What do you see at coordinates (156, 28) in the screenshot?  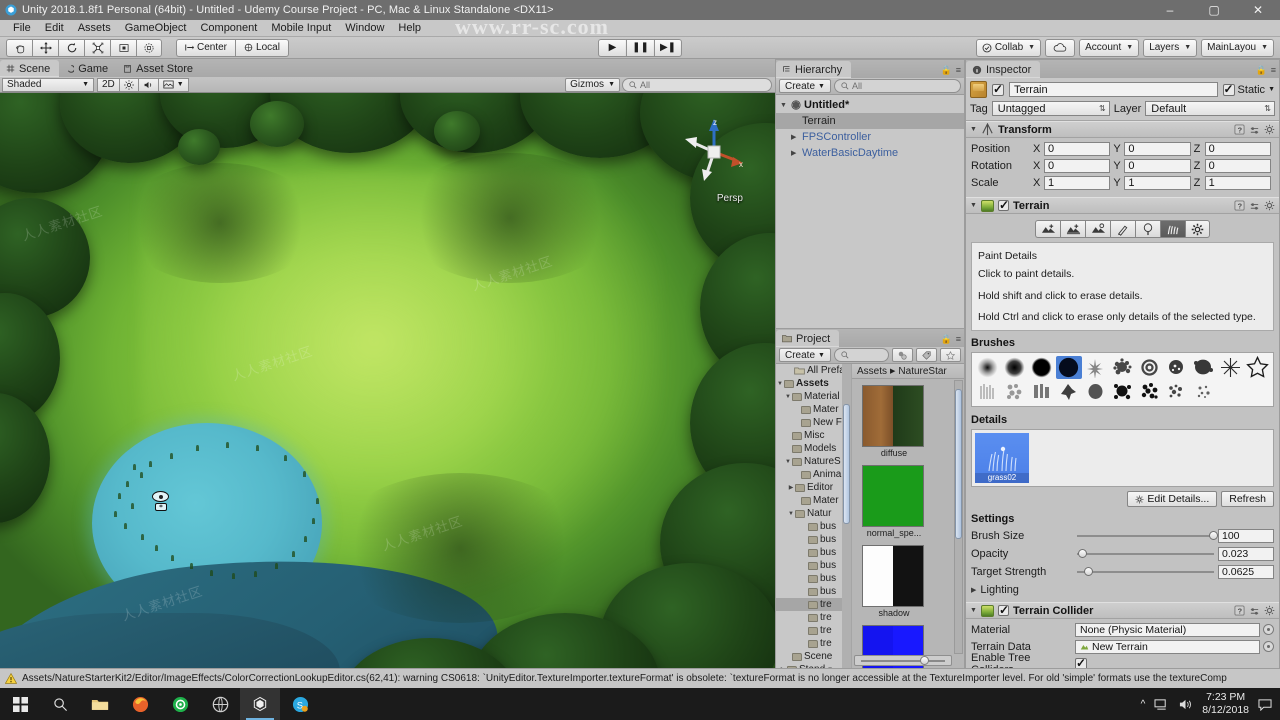 I see `menu-gameobject: GameObject` at bounding box center [156, 28].